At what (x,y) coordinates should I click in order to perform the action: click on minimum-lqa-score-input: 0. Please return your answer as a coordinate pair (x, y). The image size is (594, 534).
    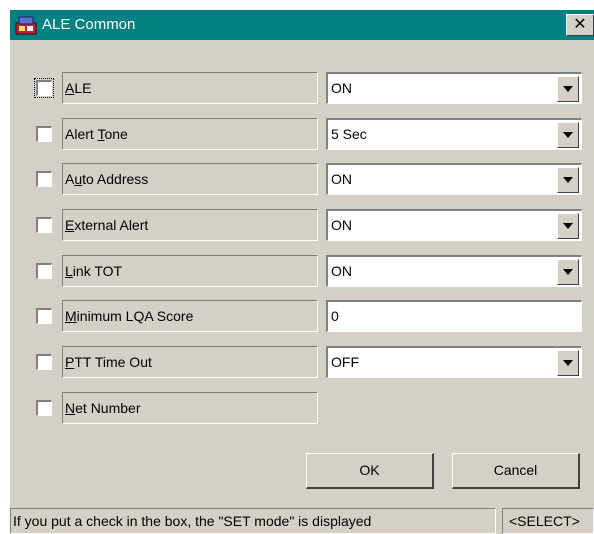
    Looking at the image, I should click on (454, 316).